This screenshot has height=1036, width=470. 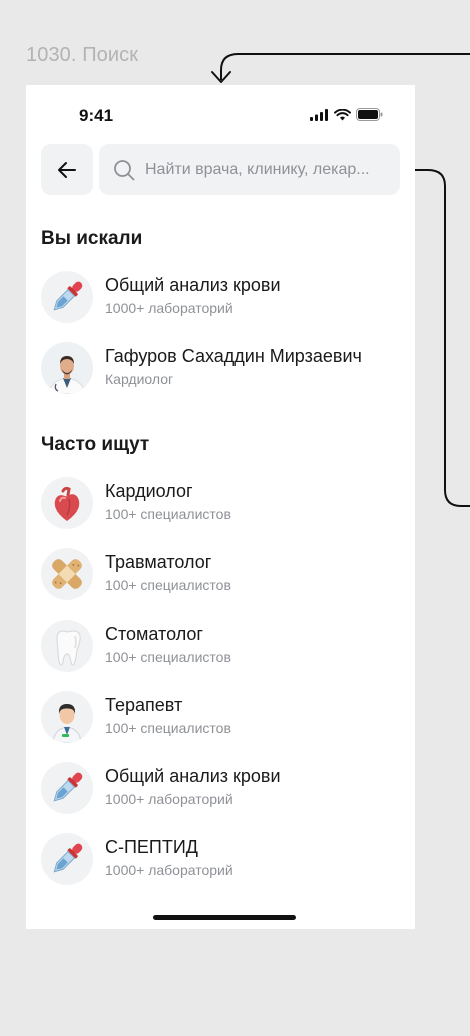 I want to click on back-button, so click(x=67, y=169).